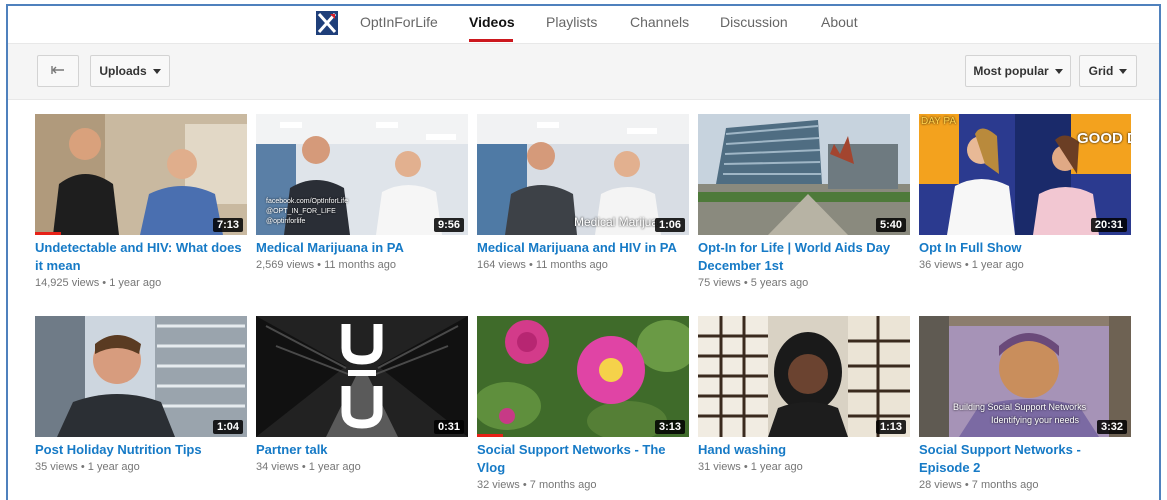 The height and width of the screenshot is (500, 1167). I want to click on video-title-link: Social Support Networks - The Vlog, so click(583, 459).